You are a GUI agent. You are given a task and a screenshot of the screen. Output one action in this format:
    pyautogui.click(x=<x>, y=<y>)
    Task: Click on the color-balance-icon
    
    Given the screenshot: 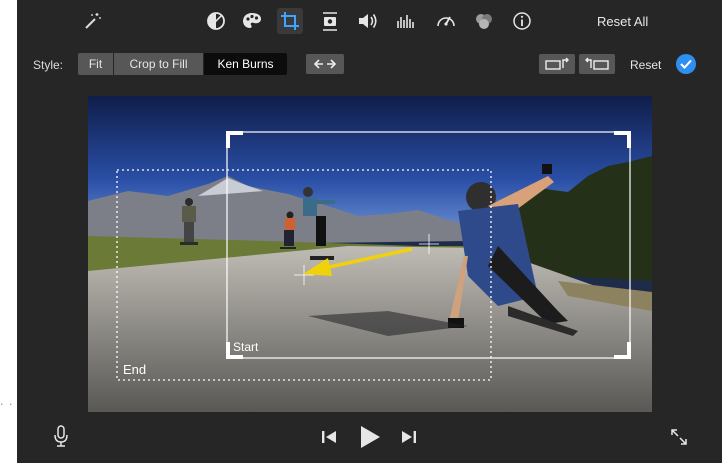 What is the action you would take?
    pyautogui.click(x=216, y=21)
    